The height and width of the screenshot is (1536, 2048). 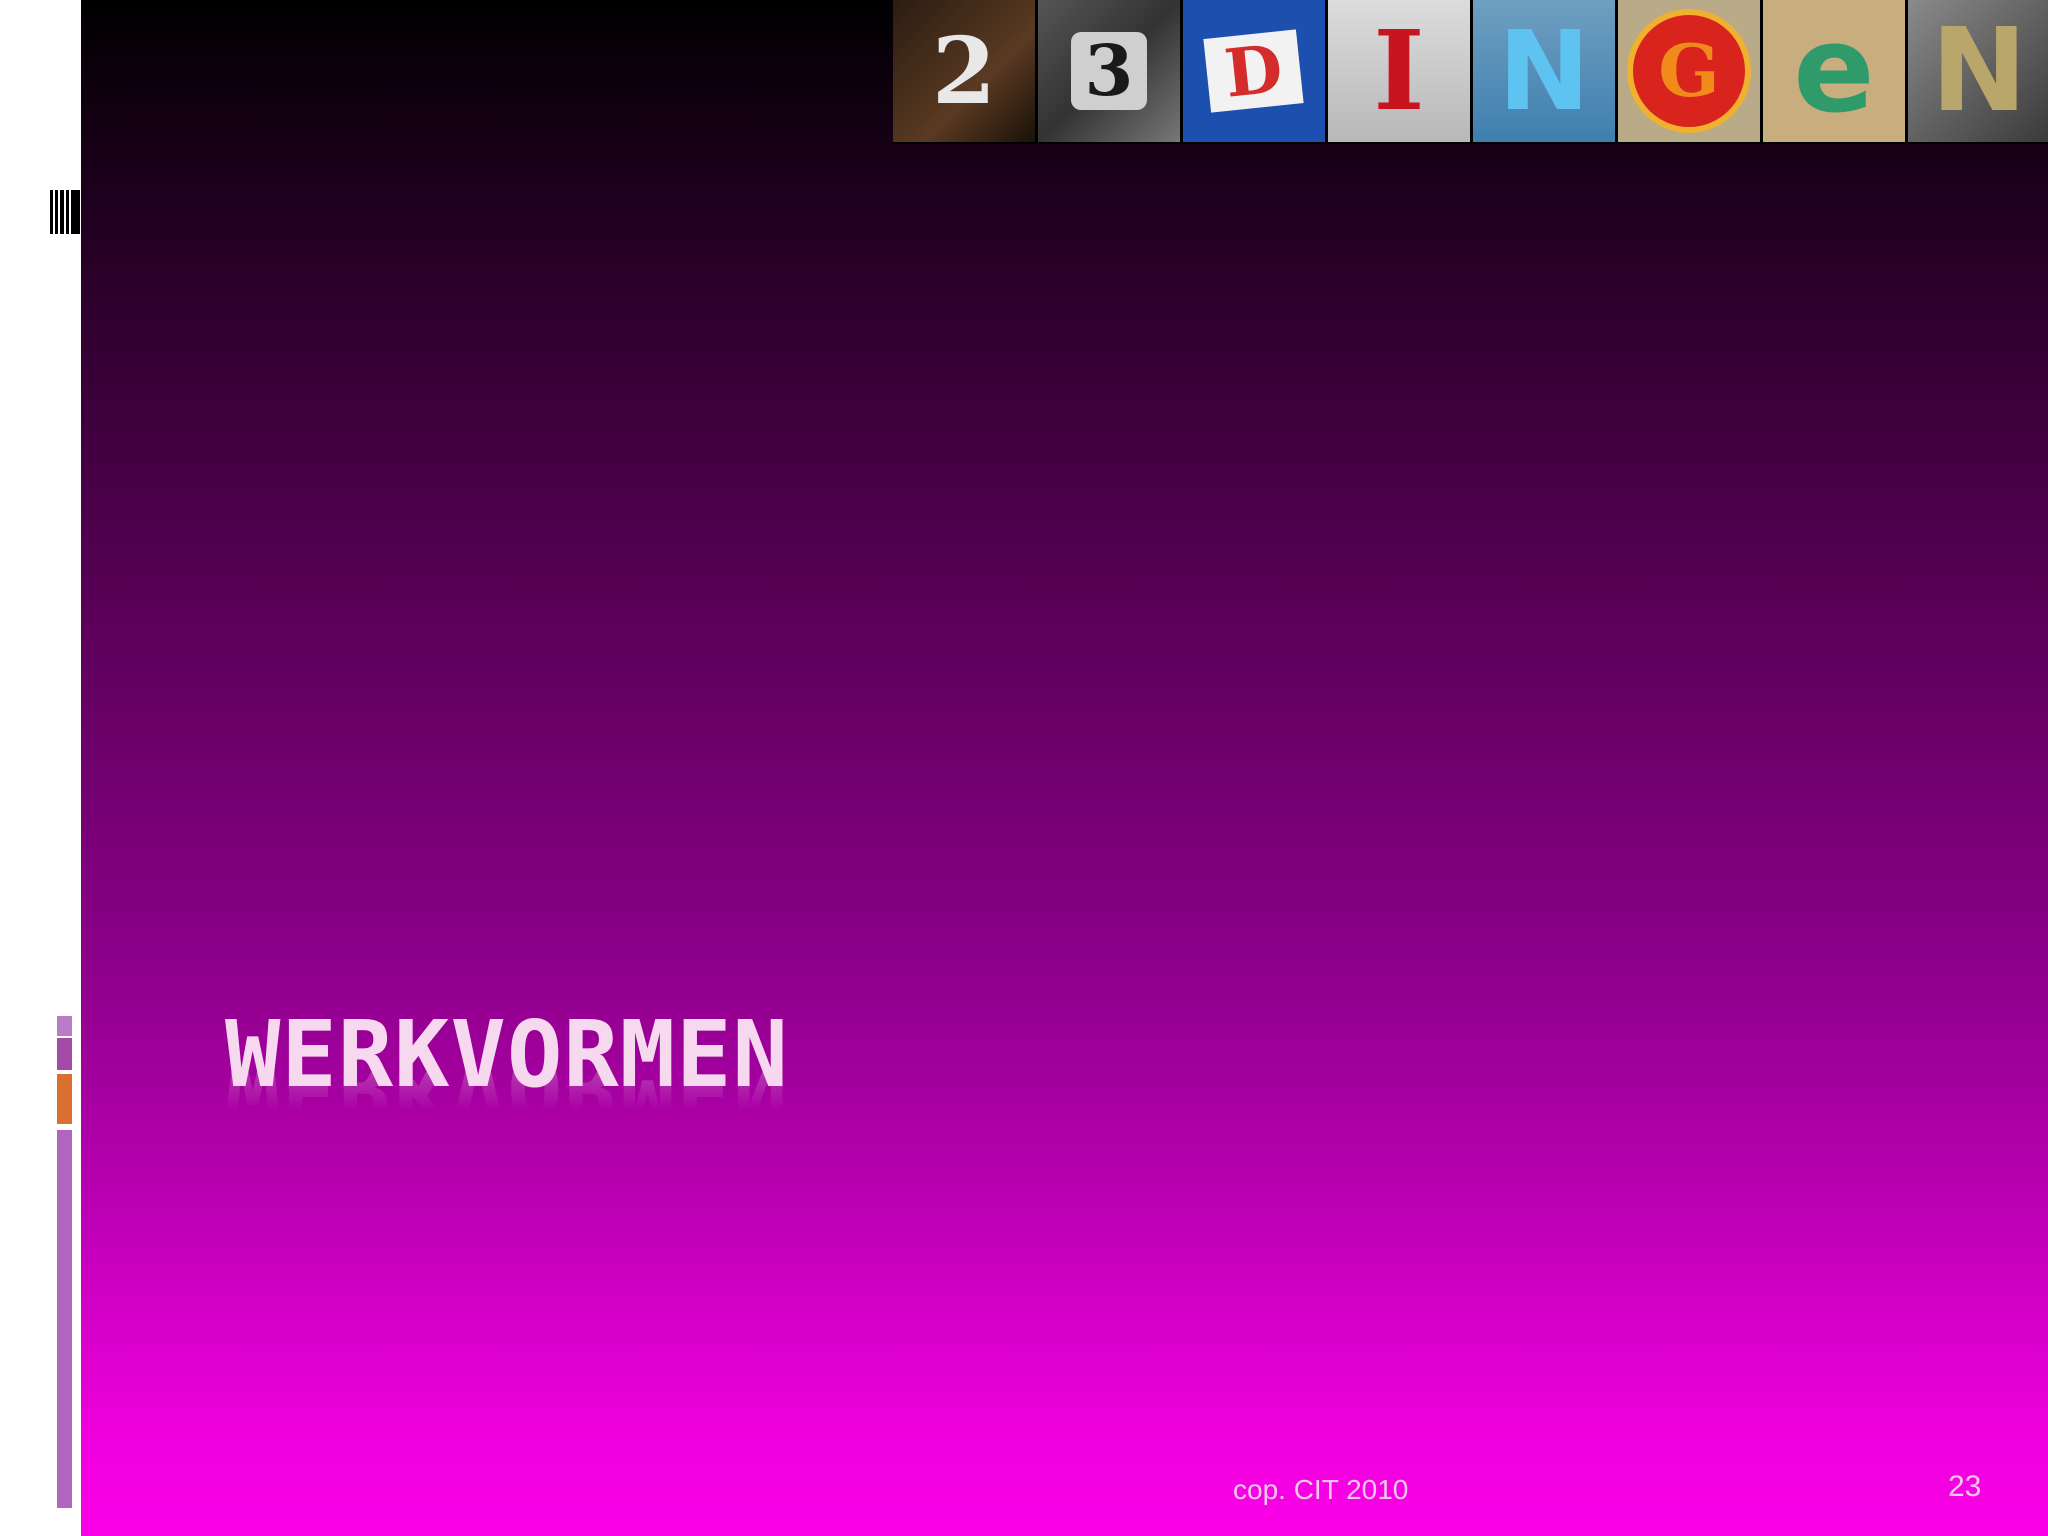 What do you see at coordinates (64, 1099) in the screenshot?
I see `accent-bar-orange` at bounding box center [64, 1099].